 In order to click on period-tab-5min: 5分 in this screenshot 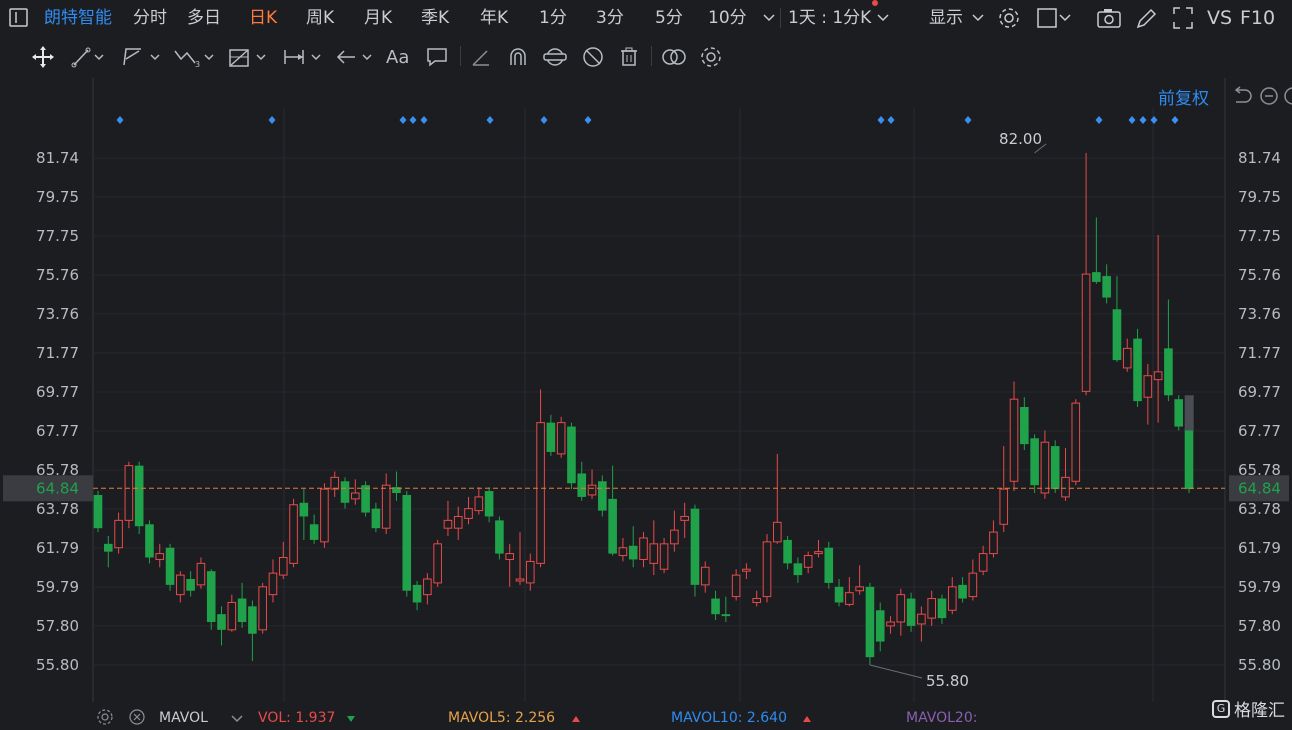, I will do `click(669, 18)`.